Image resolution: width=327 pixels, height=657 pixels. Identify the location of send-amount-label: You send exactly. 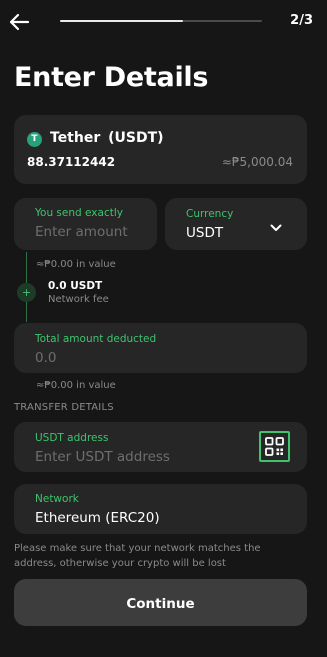
(79, 213).